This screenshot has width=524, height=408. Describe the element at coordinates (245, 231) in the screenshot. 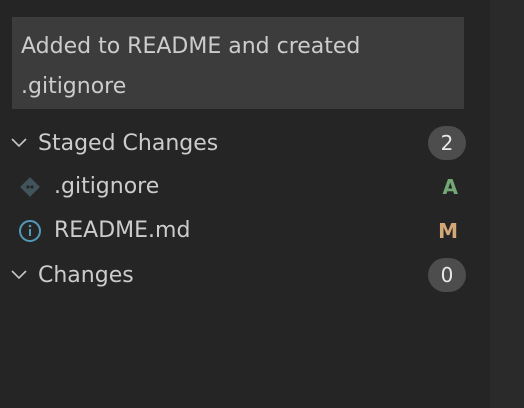

I see `staged-file-readme: README.md M` at that location.